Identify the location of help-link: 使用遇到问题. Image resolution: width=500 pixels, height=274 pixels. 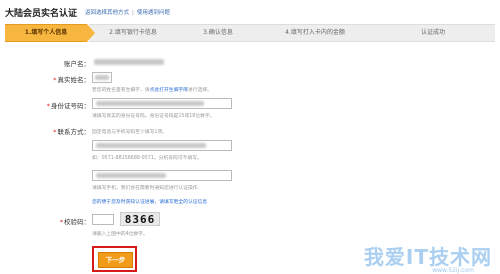
(153, 13).